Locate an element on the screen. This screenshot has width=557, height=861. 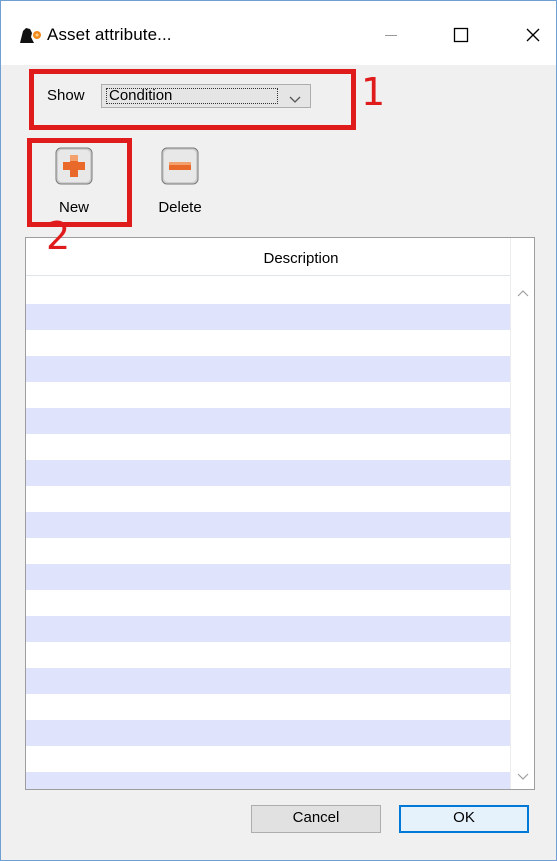
app-logo-icon is located at coordinates (30, 35).